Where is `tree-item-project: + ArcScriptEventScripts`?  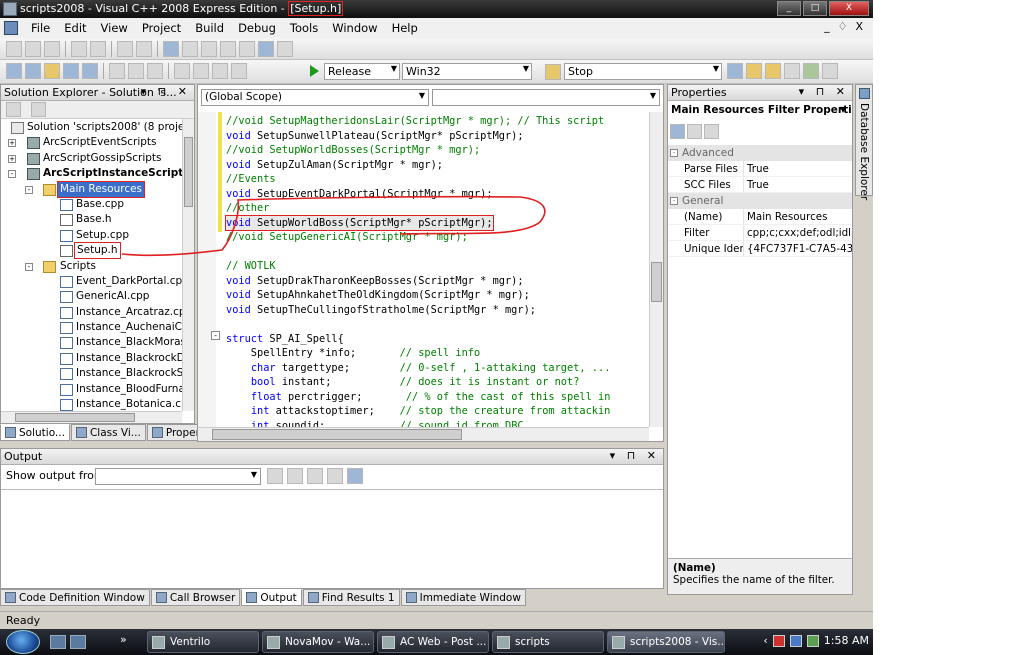
tree-item-project: + ArcScriptEventScripts is located at coordinates (91, 142).